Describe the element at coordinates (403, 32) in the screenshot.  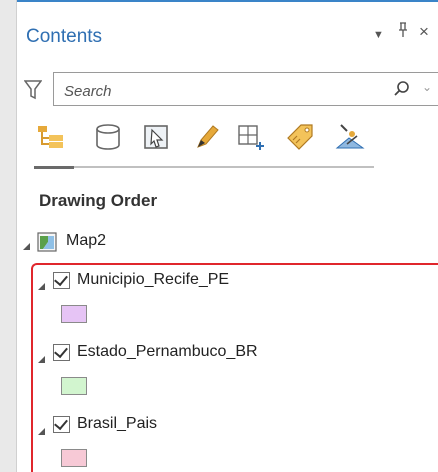
I see `pin-icon` at that location.